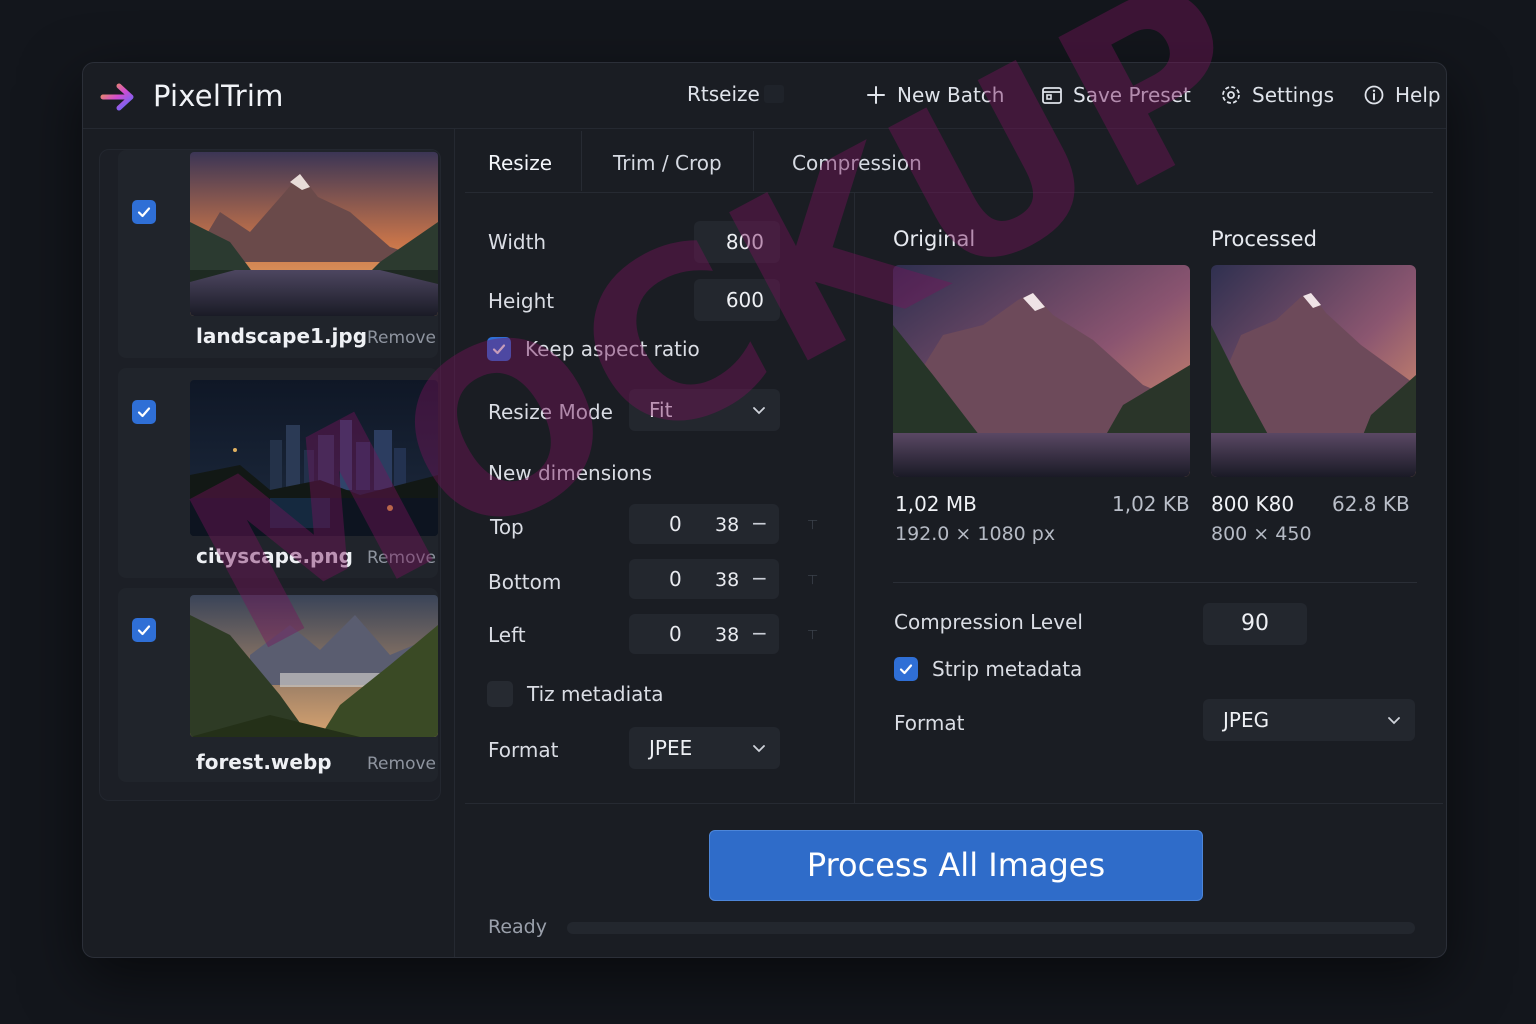 This screenshot has width=1536, height=1024. I want to click on width-input: 800, so click(737, 242).